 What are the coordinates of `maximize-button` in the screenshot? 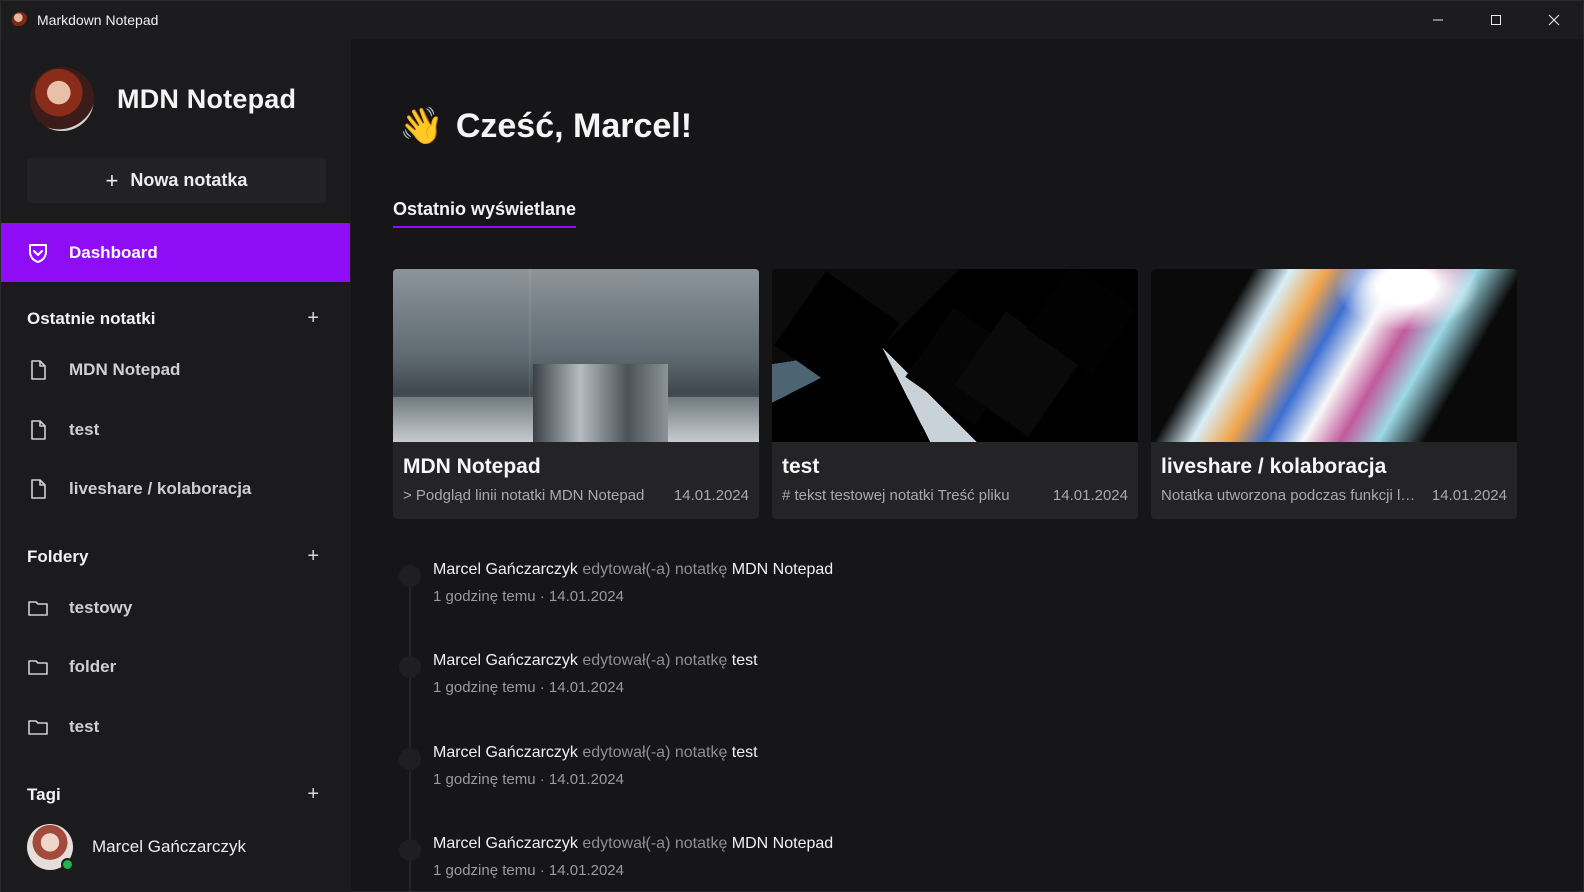 It's located at (1496, 20).